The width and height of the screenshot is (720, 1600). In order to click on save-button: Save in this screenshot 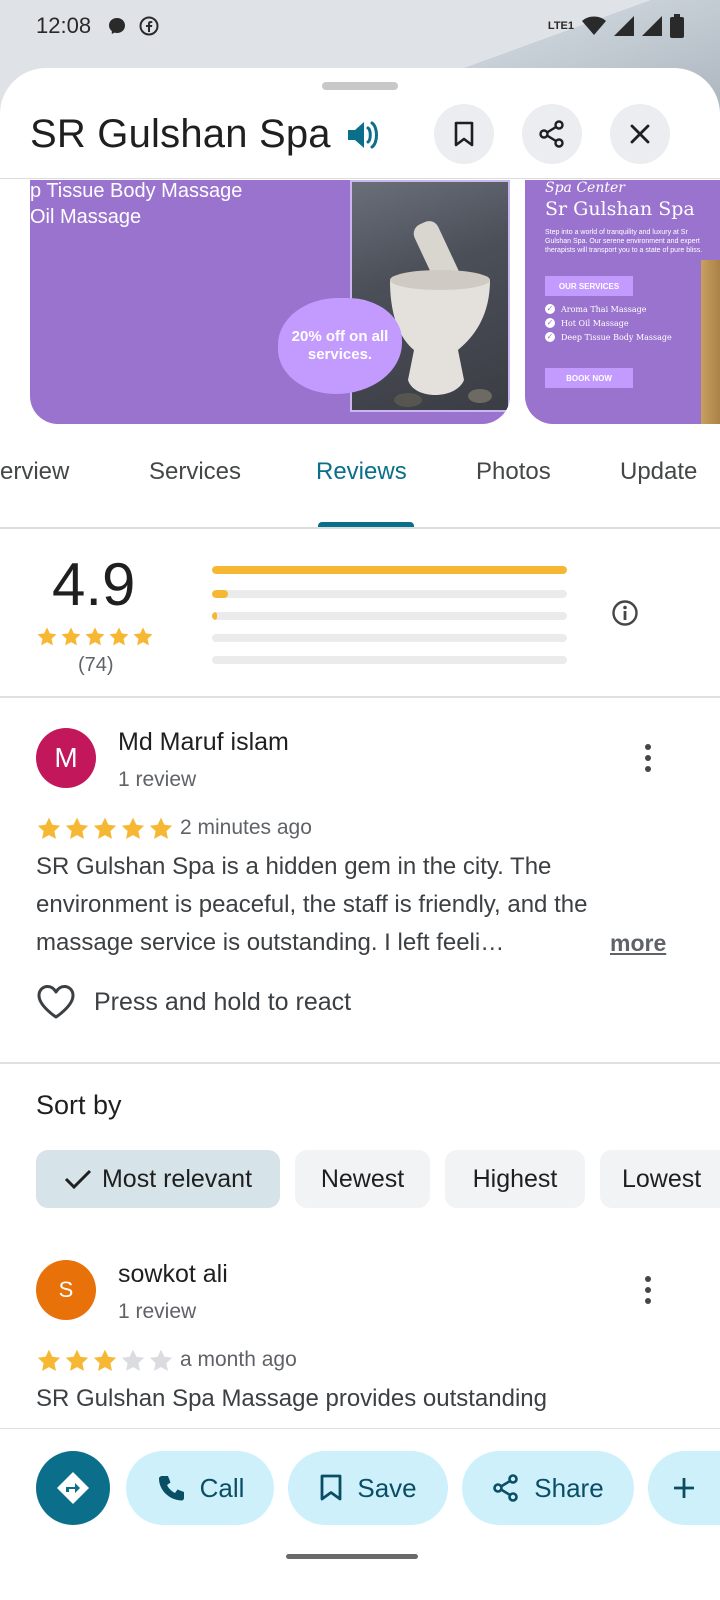, I will do `click(368, 1488)`.